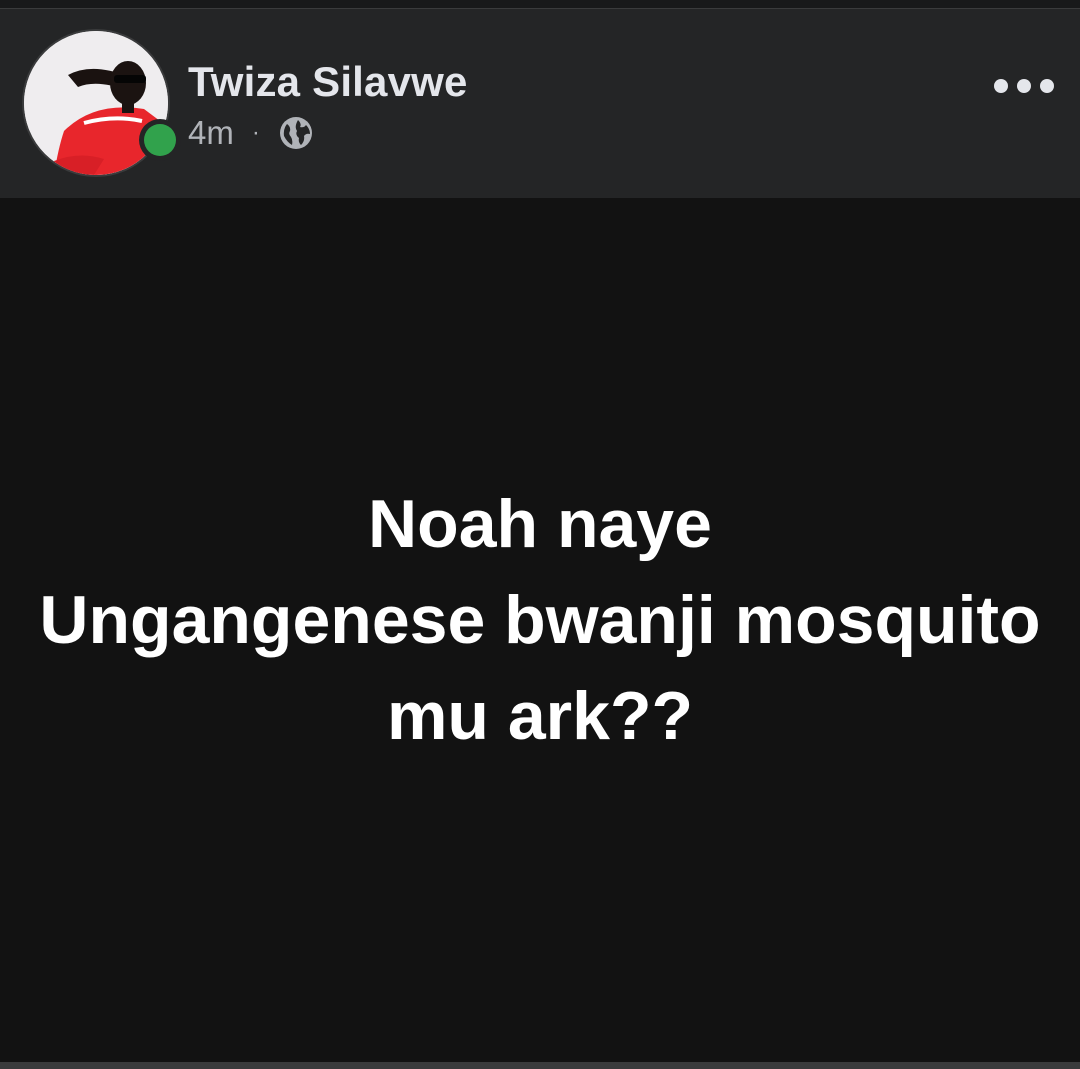 This screenshot has width=1080, height=1069. What do you see at coordinates (295, 133) in the screenshot?
I see `globe-icon` at bounding box center [295, 133].